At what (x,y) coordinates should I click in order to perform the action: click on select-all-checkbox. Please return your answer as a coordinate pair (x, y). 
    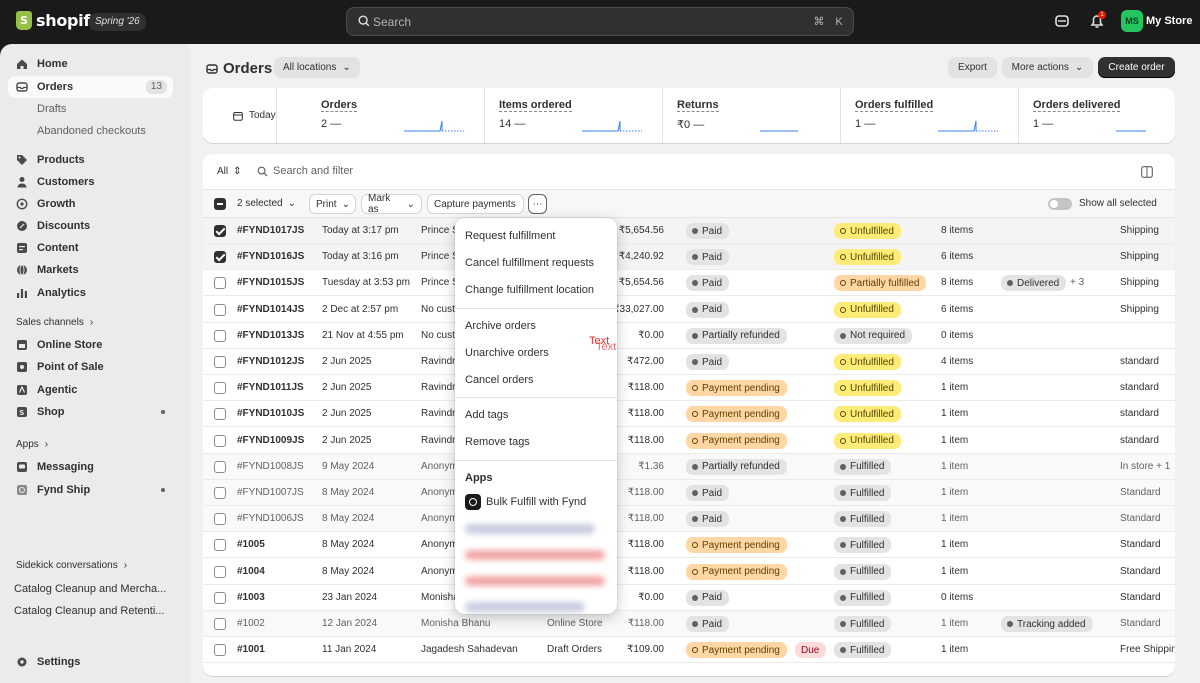
    Looking at the image, I should click on (220, 204).